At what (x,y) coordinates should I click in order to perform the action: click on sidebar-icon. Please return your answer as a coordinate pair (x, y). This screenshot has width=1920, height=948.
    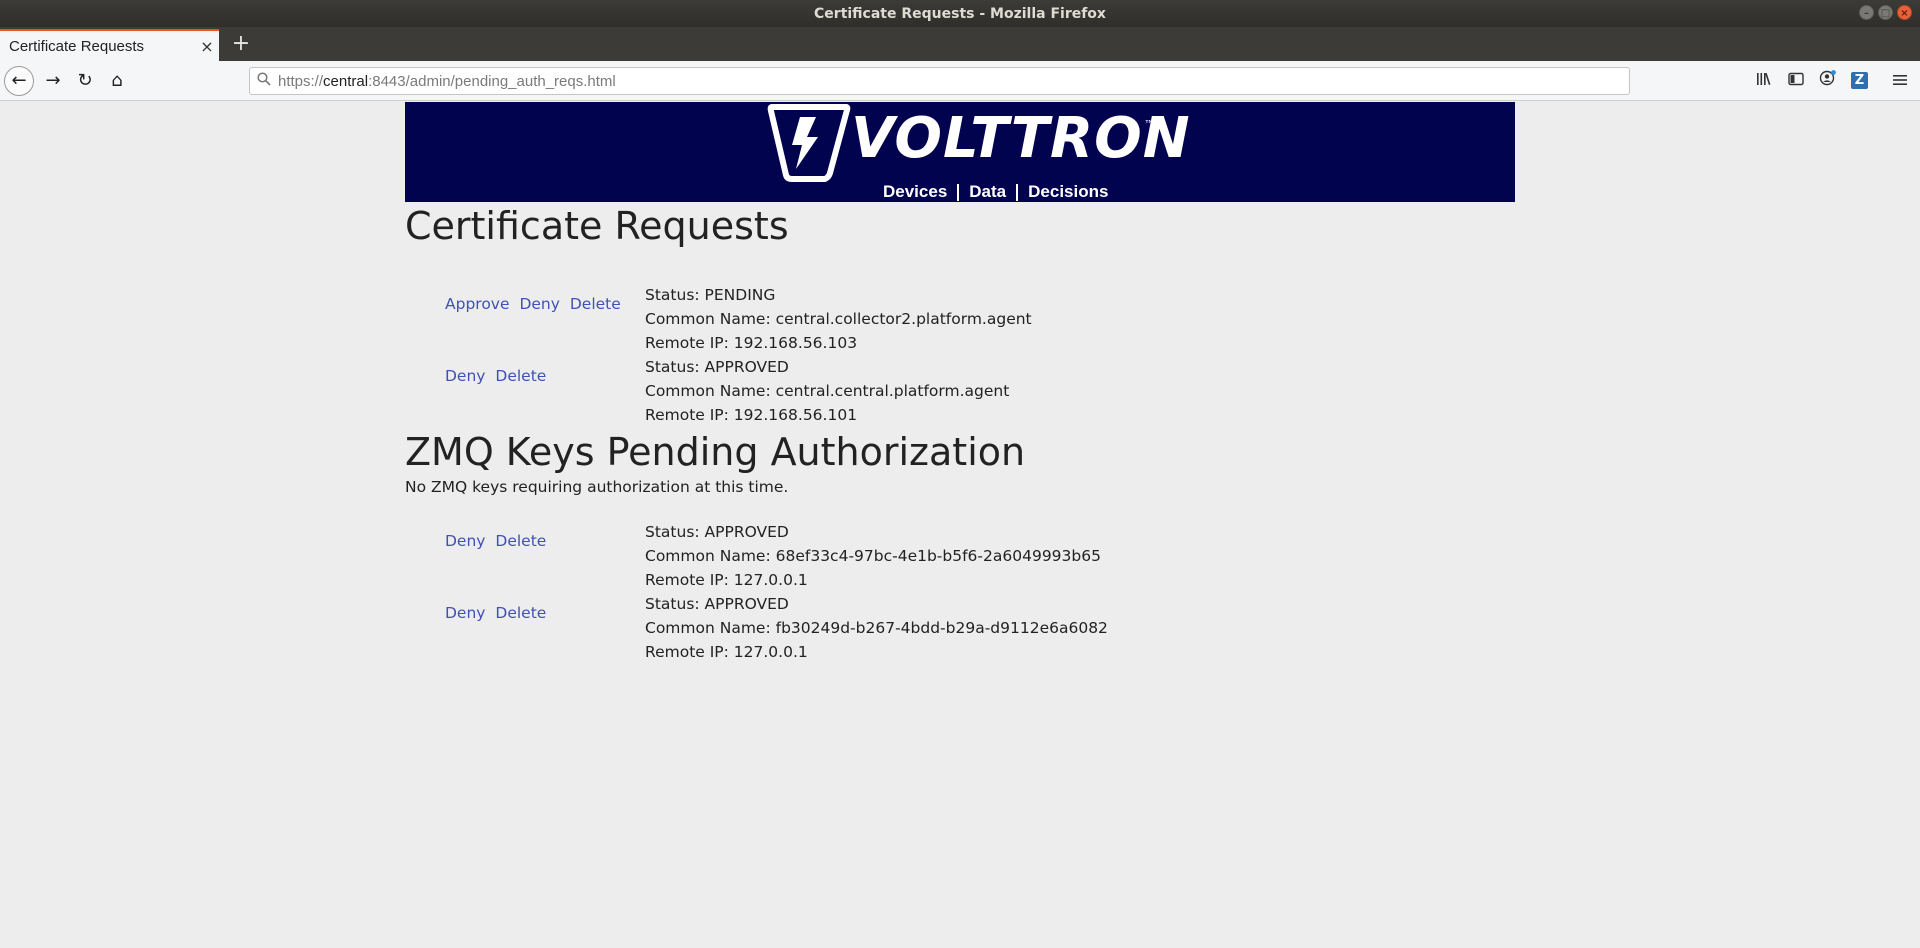
    Looking at the image, I should click on (1796, 81).